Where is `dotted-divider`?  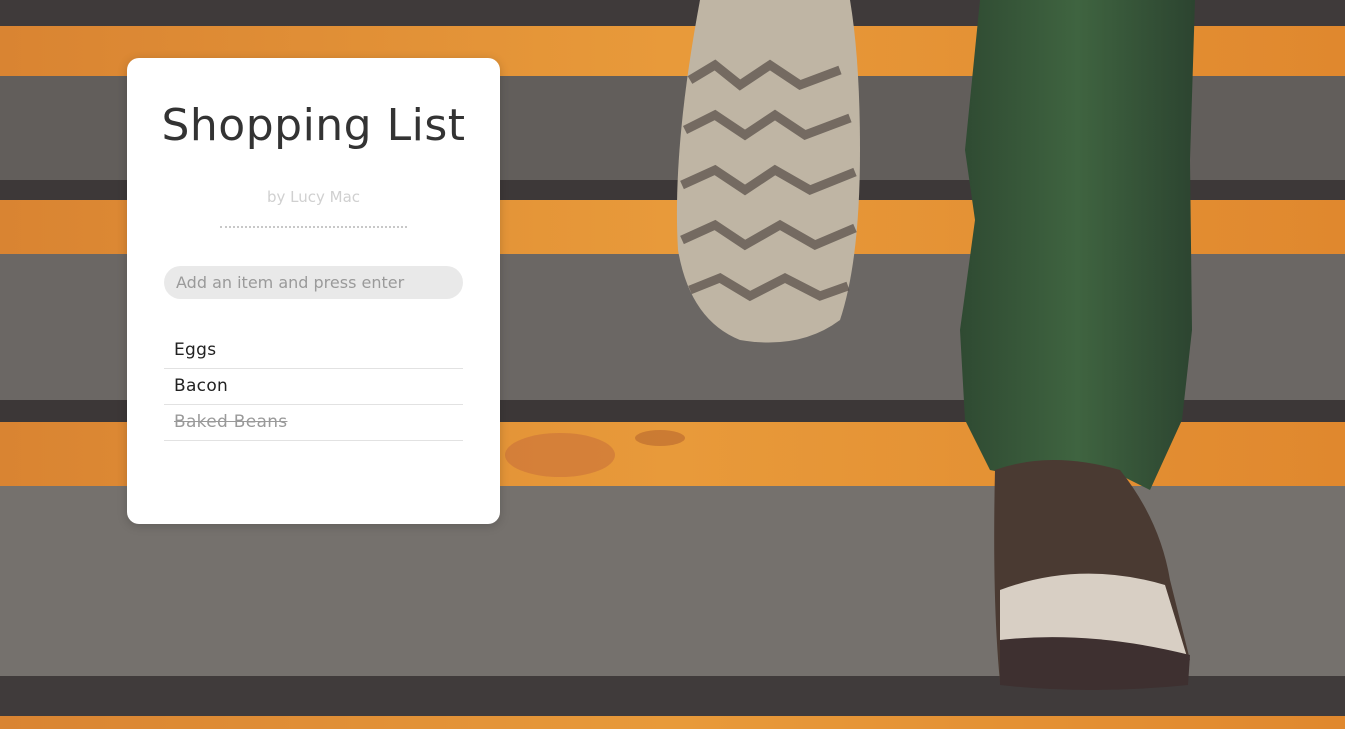
dotted-divider is located at coordinates (313, 227).